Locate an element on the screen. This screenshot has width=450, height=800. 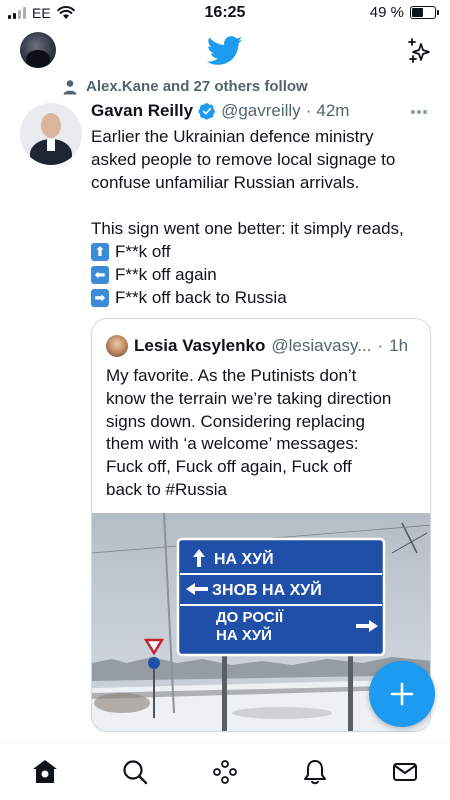
sign-line: ⬅ F**k off again is located at coordinates (263, 274).